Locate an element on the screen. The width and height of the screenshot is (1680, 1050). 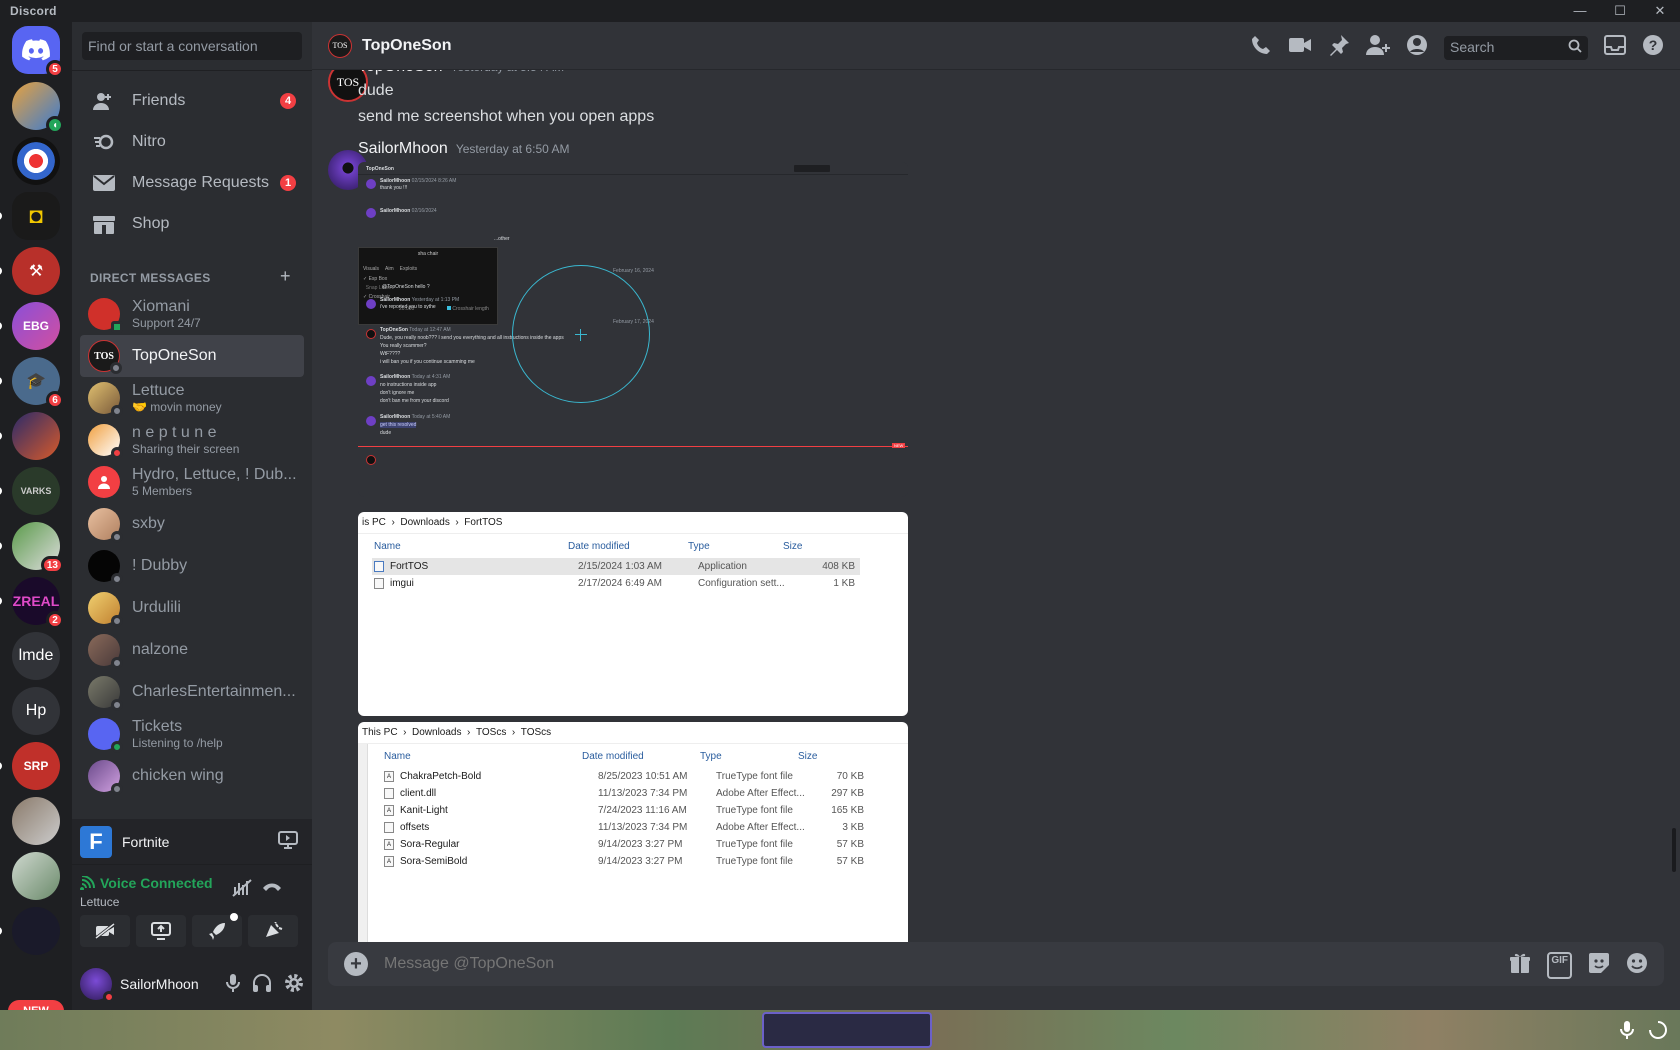
nav-message-requests: Message Requests 1 is located at coordinates (192, 183).